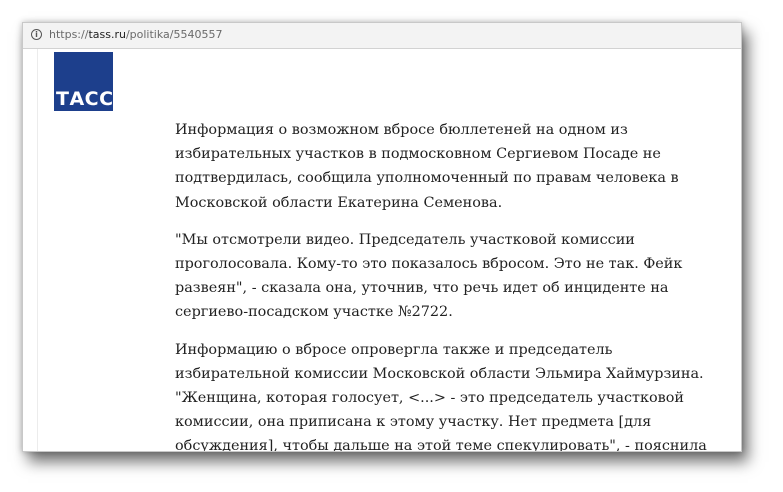  What do you see at coordinates (382, 36) in the screenshot?
I see `address-bar: i https://tass.ru/politika/5540557` at bounding box center [382, 36].